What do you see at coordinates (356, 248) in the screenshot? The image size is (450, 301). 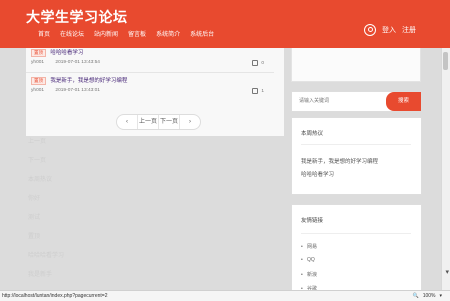 I see `friend-links-card: 友情链接 网易 QQ 新浪 谷歌` at bounding box center [356, 248].